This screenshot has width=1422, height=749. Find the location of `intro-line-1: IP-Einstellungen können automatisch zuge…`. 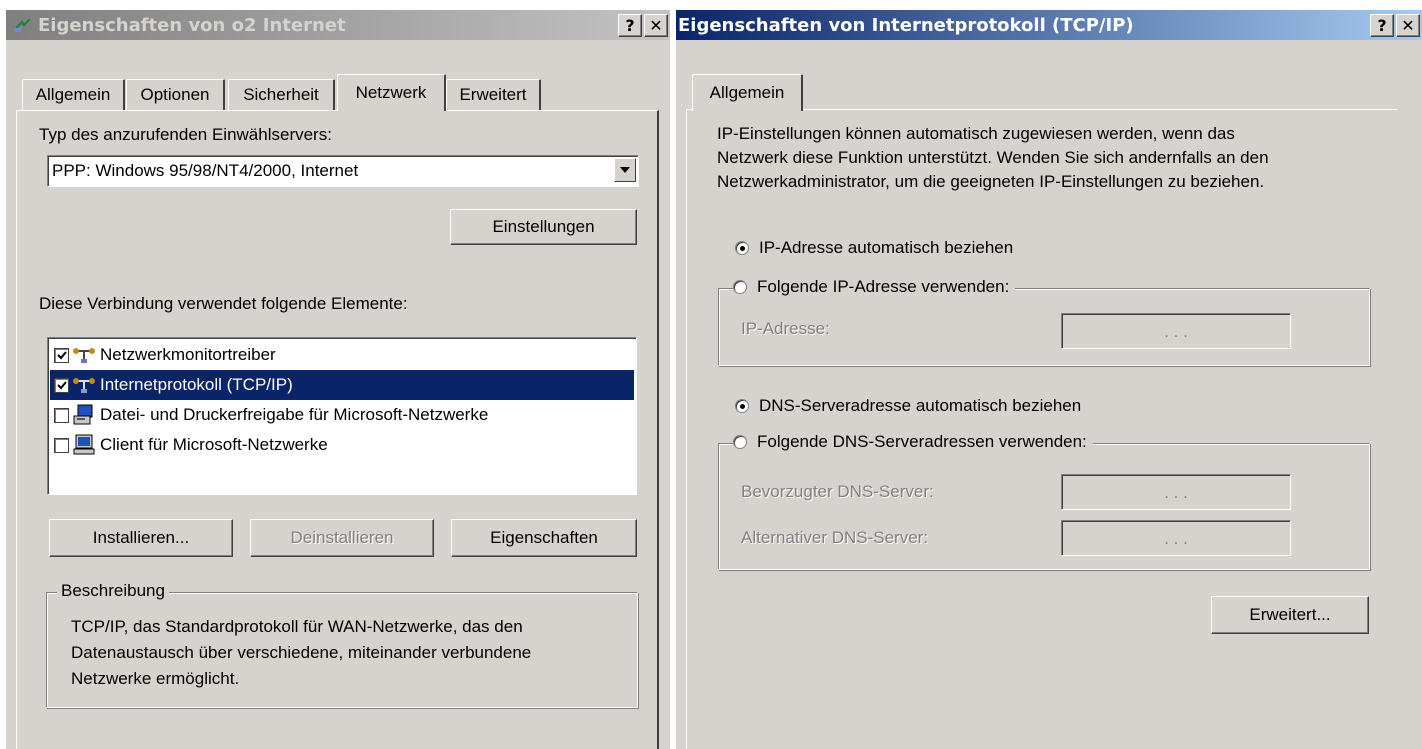

intro-line-1: IP-Einstellungen können automatisch zuge… is located at coordinates (976, 133).